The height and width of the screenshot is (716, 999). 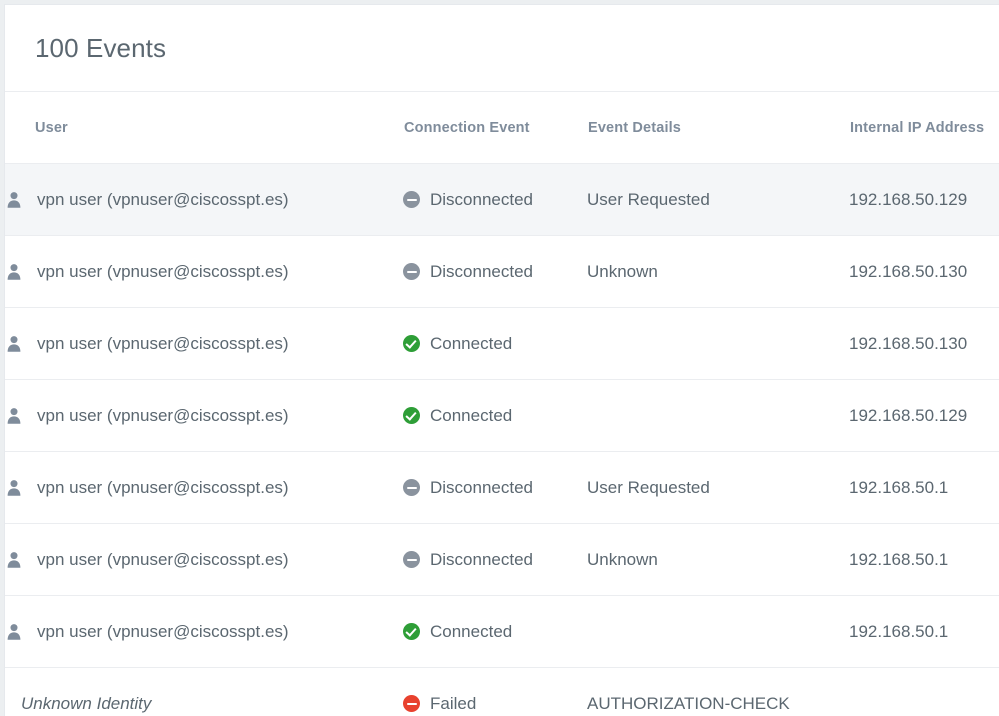 What do you see at coordinates (467, 127) in the screenshot?
I see `column-header-connection-event-label: Connection Event` at bounding box center [467, 127].